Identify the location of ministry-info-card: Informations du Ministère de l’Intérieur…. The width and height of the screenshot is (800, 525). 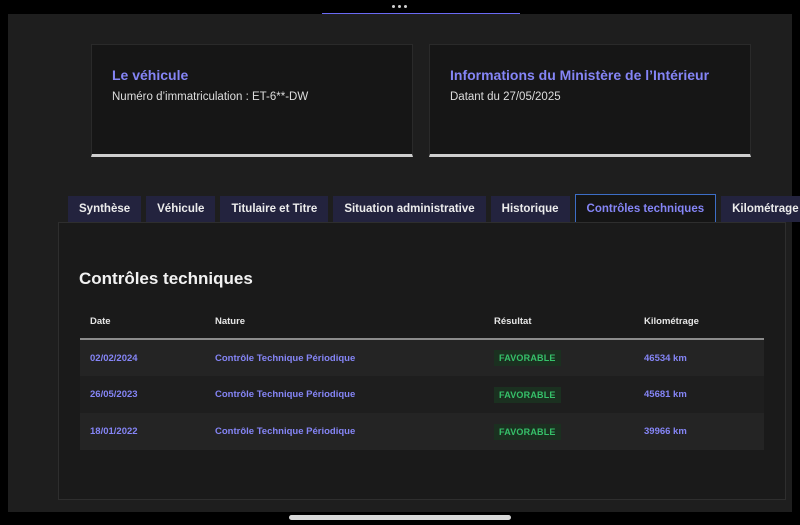
(590, 100).